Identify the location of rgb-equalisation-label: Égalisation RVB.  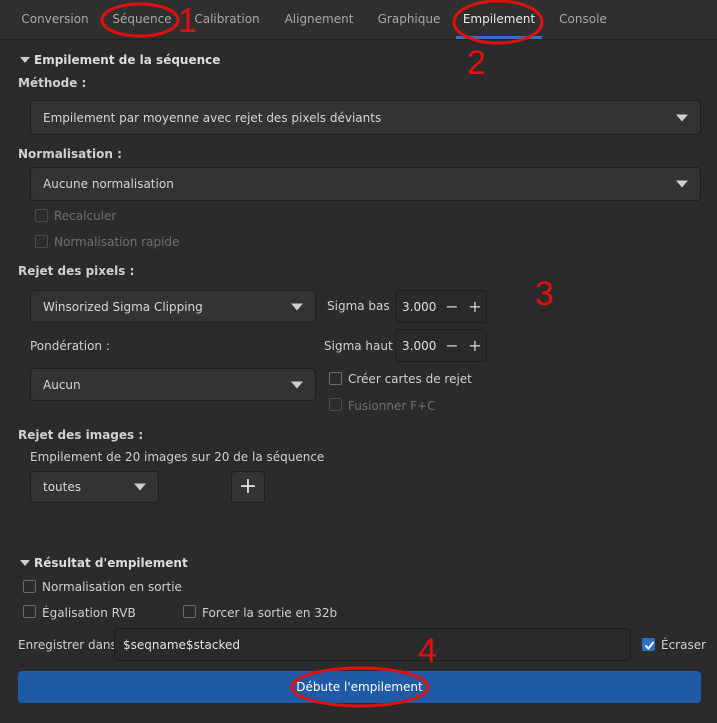
(89, 613).